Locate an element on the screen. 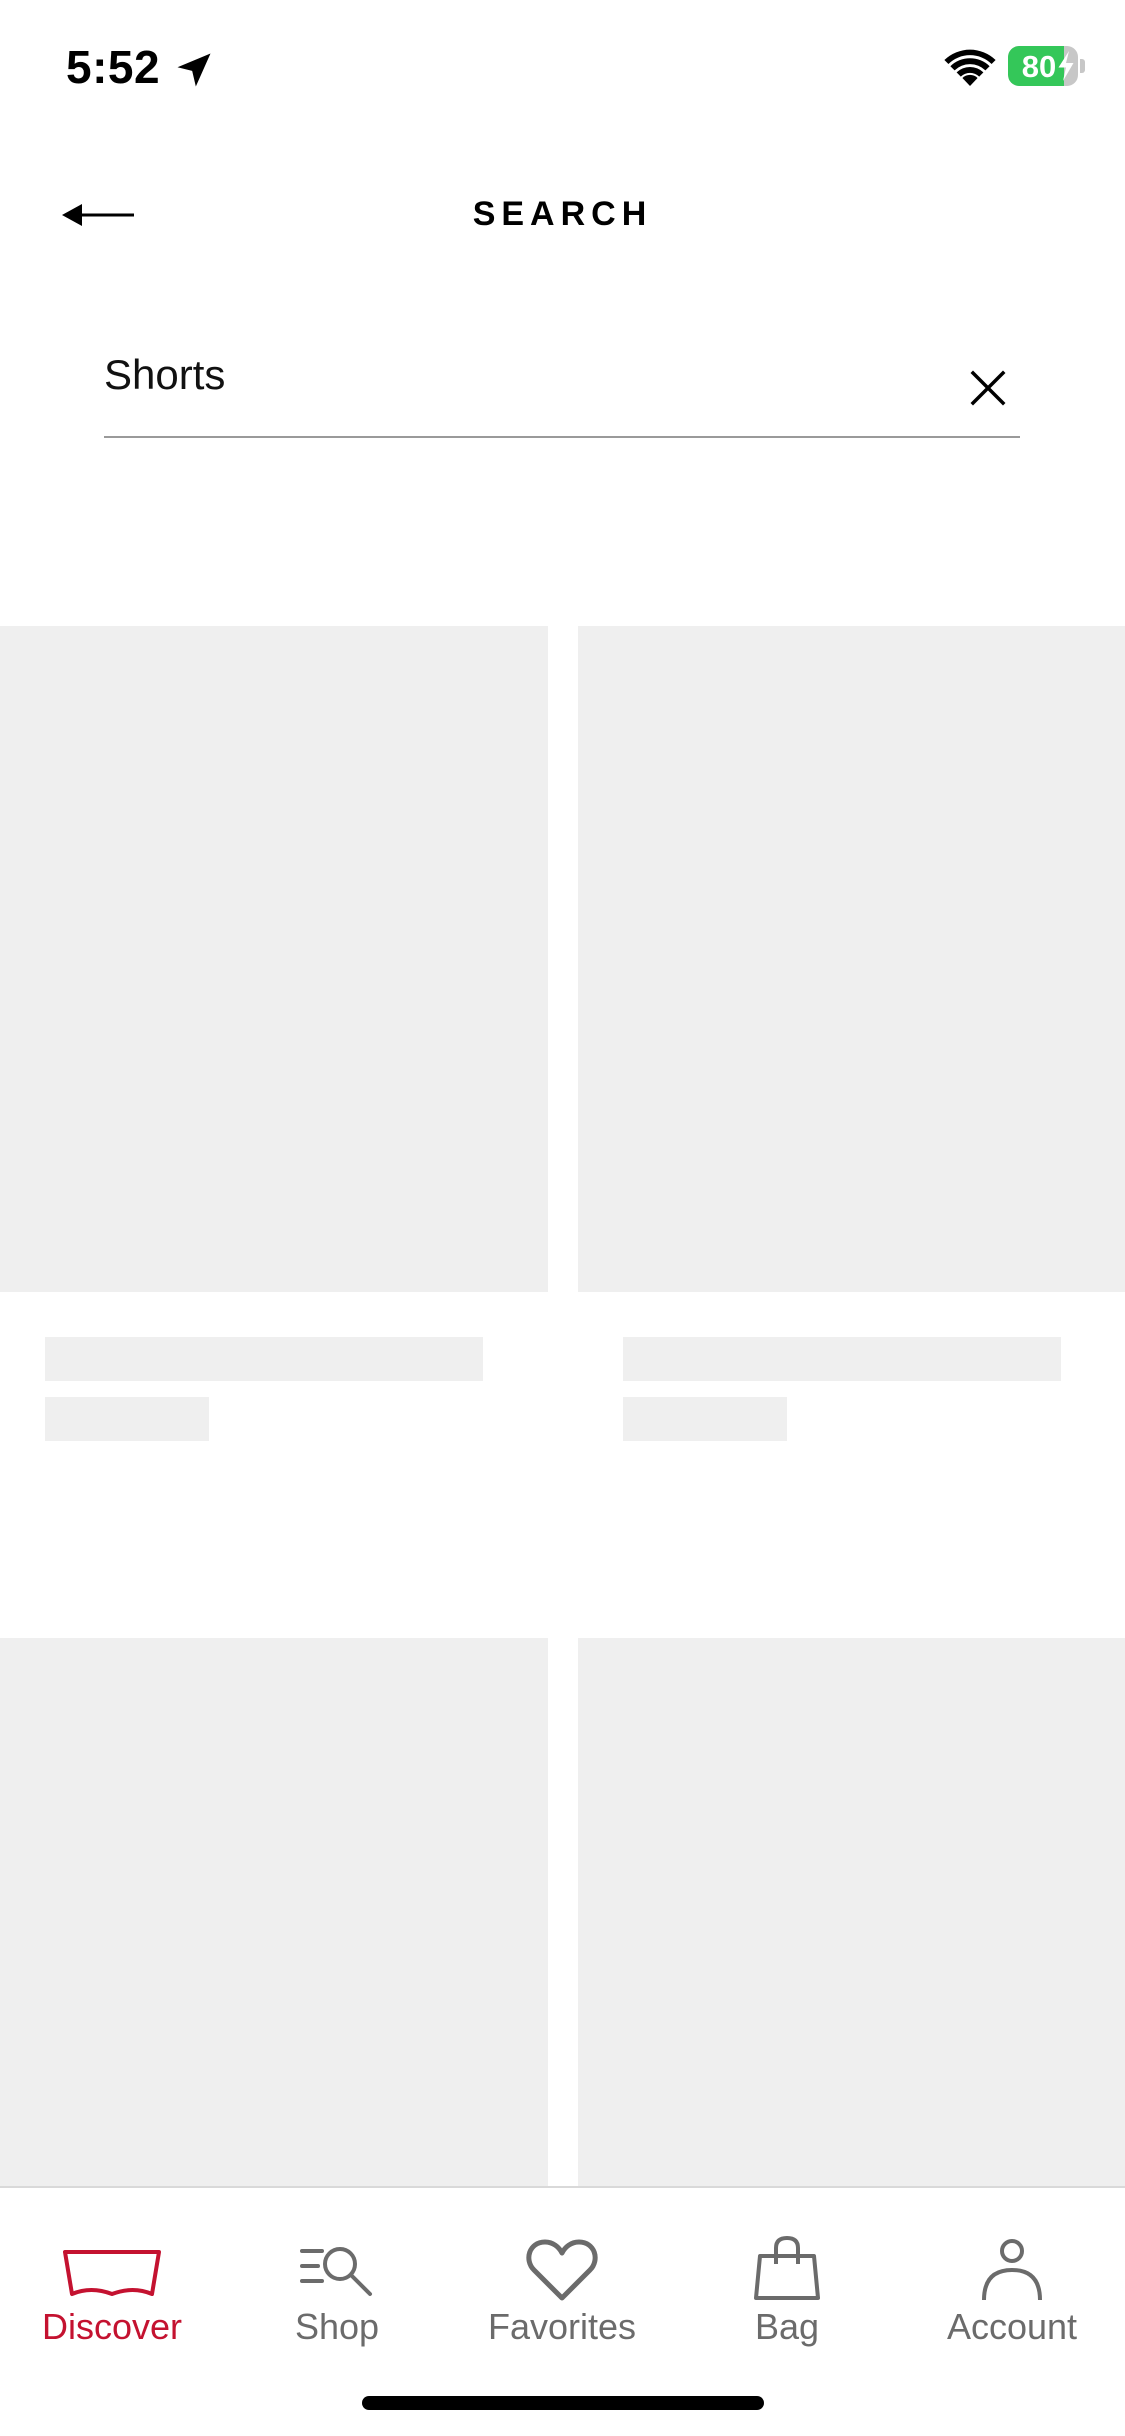 The width and height of the screenshot is (1125, 2436). tab-label: Shop is located at coordinates (337, 2326).